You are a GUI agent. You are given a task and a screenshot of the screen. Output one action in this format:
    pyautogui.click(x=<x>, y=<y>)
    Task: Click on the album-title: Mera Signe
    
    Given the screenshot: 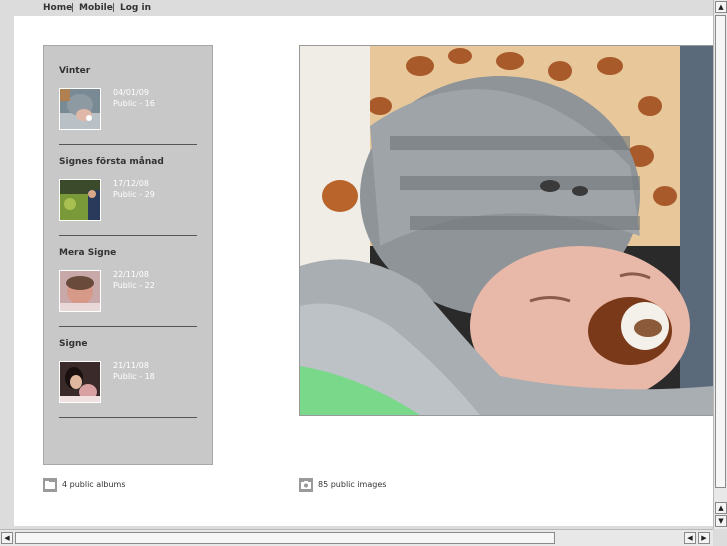 What is the action you would take?
    pyautogui.click(x=87, y=253)
    